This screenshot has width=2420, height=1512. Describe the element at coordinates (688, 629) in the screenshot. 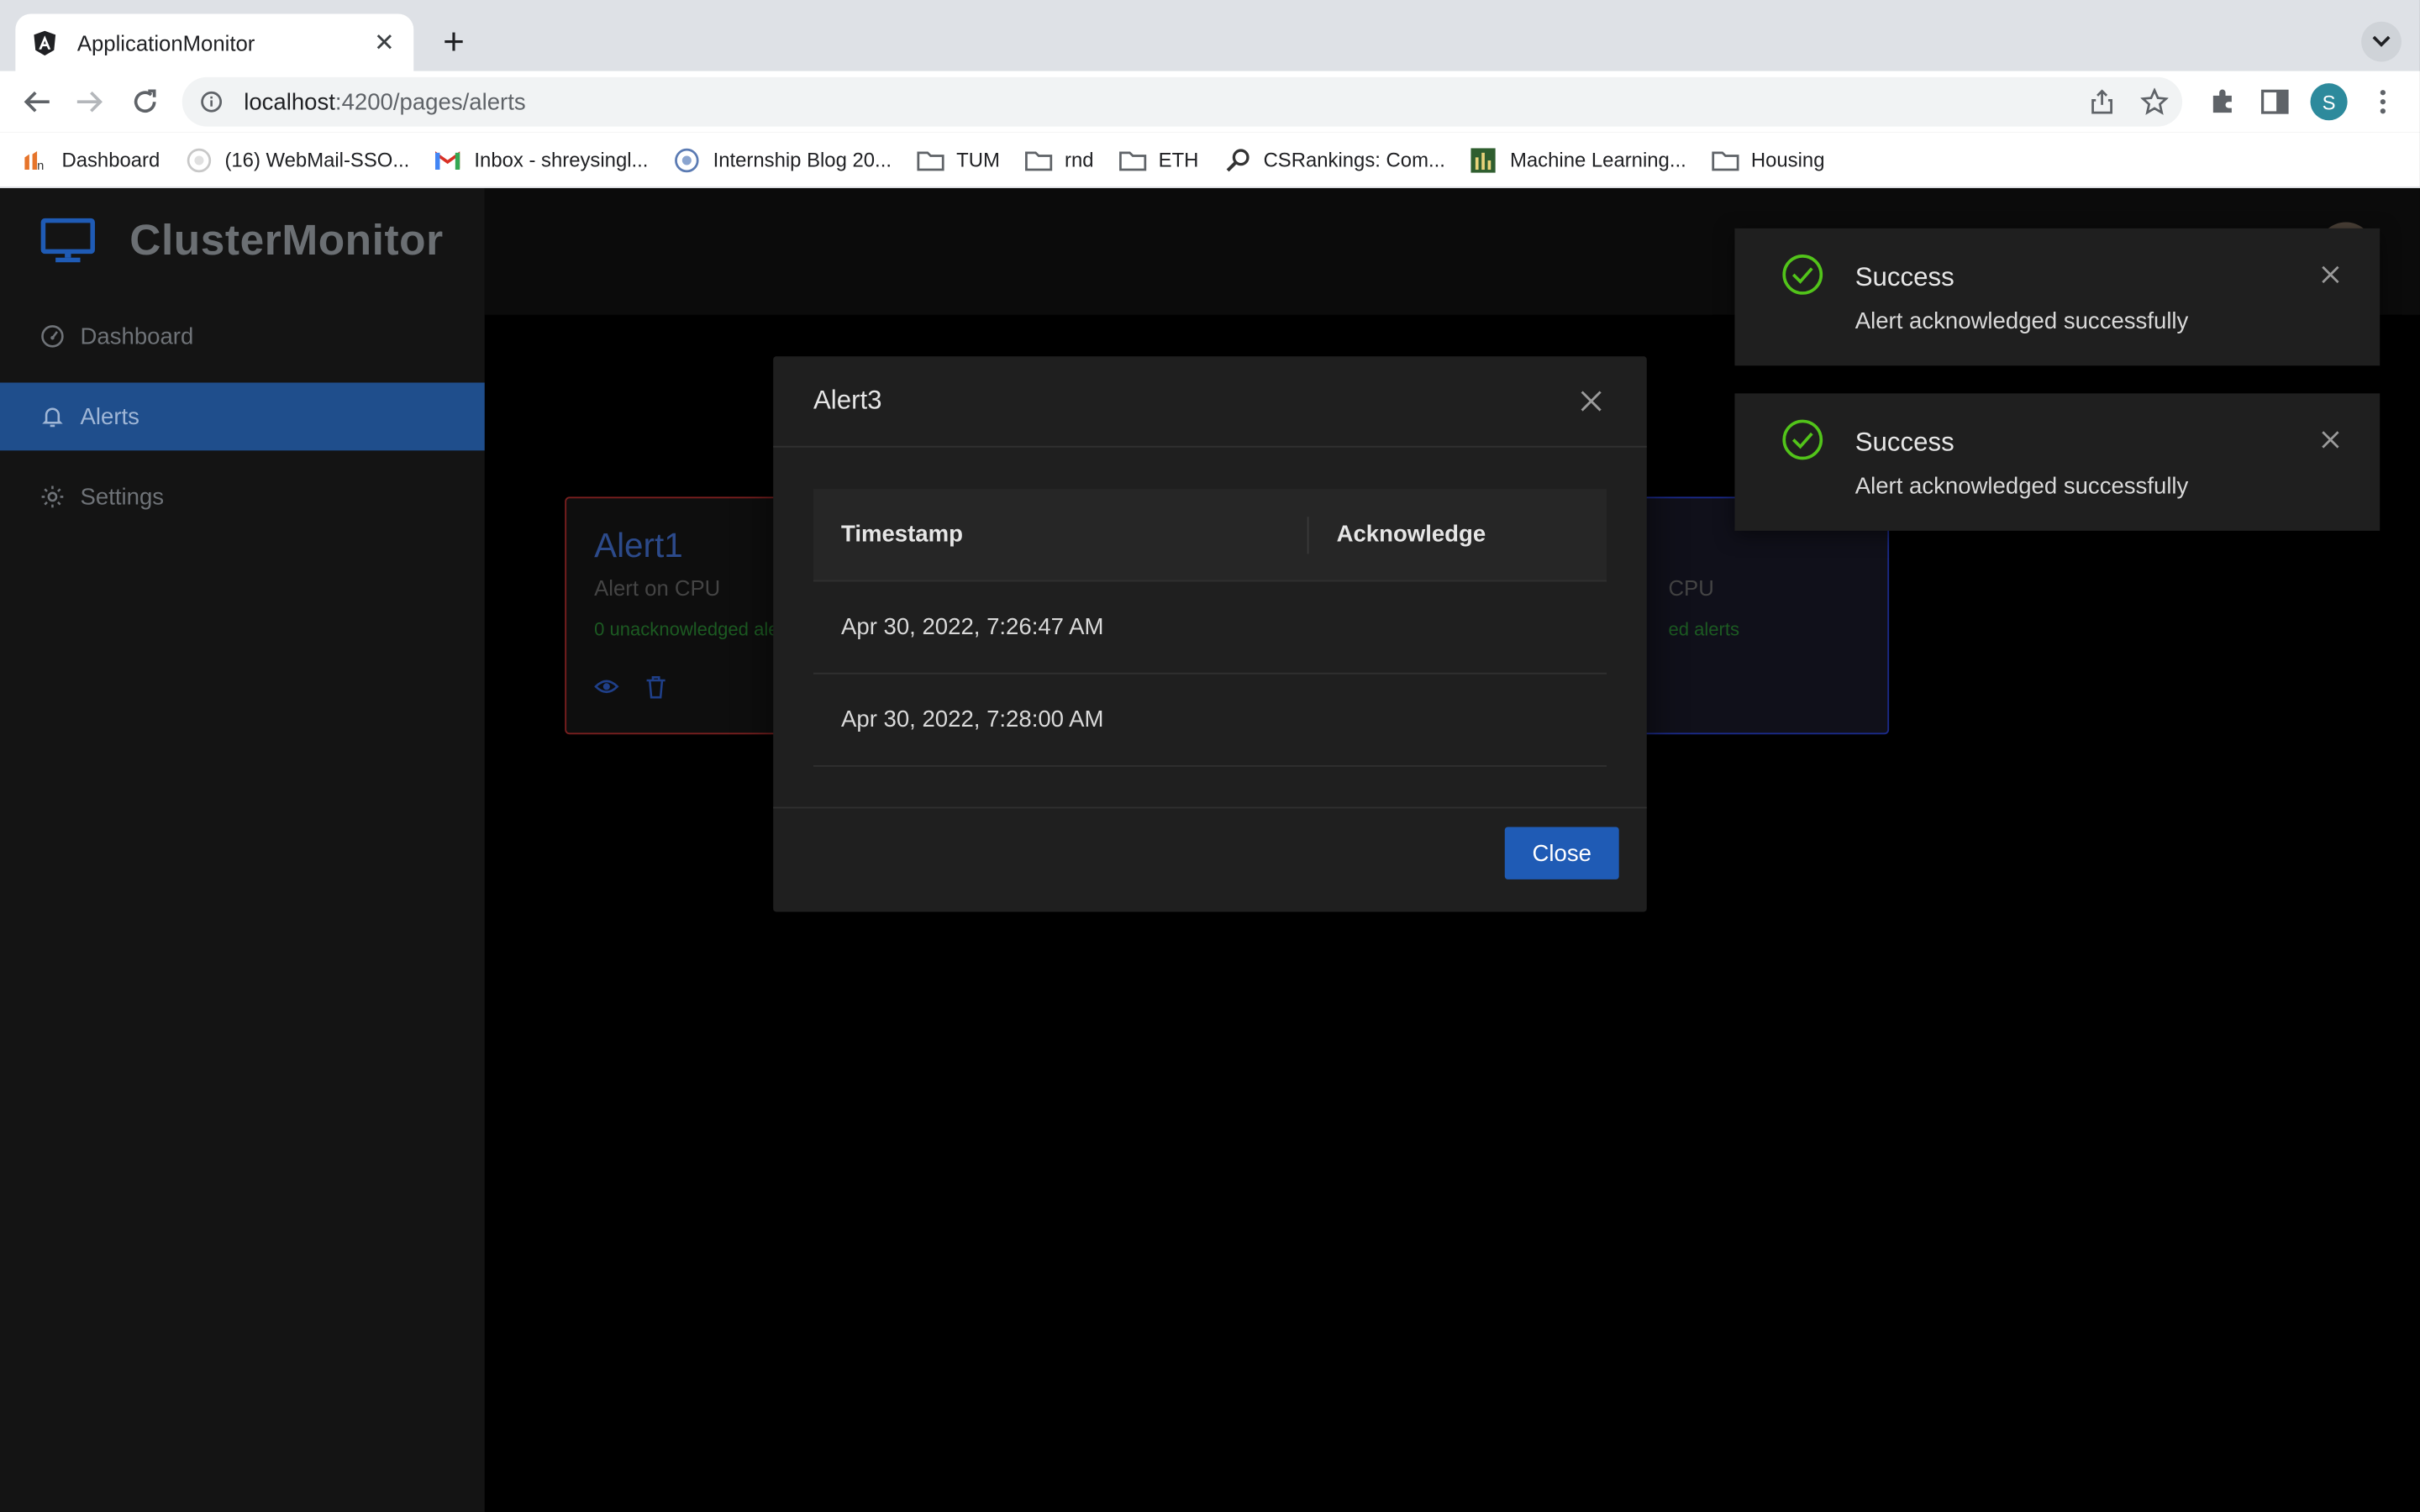

I see `alert-card-count: 0 unacknowledged alerts` at that location.